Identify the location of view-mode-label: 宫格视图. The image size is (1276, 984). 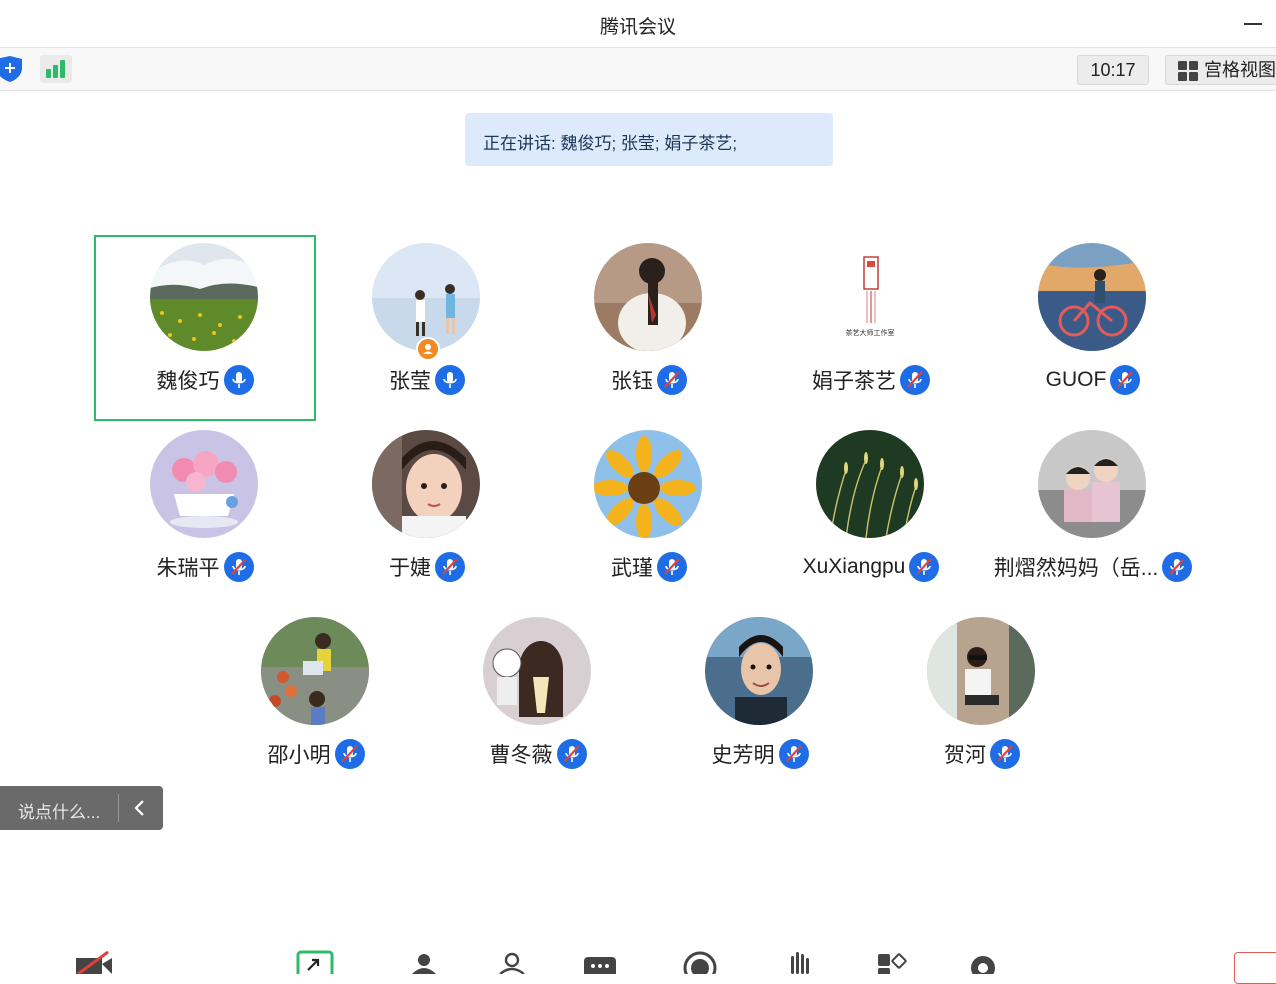
(1240, 70).